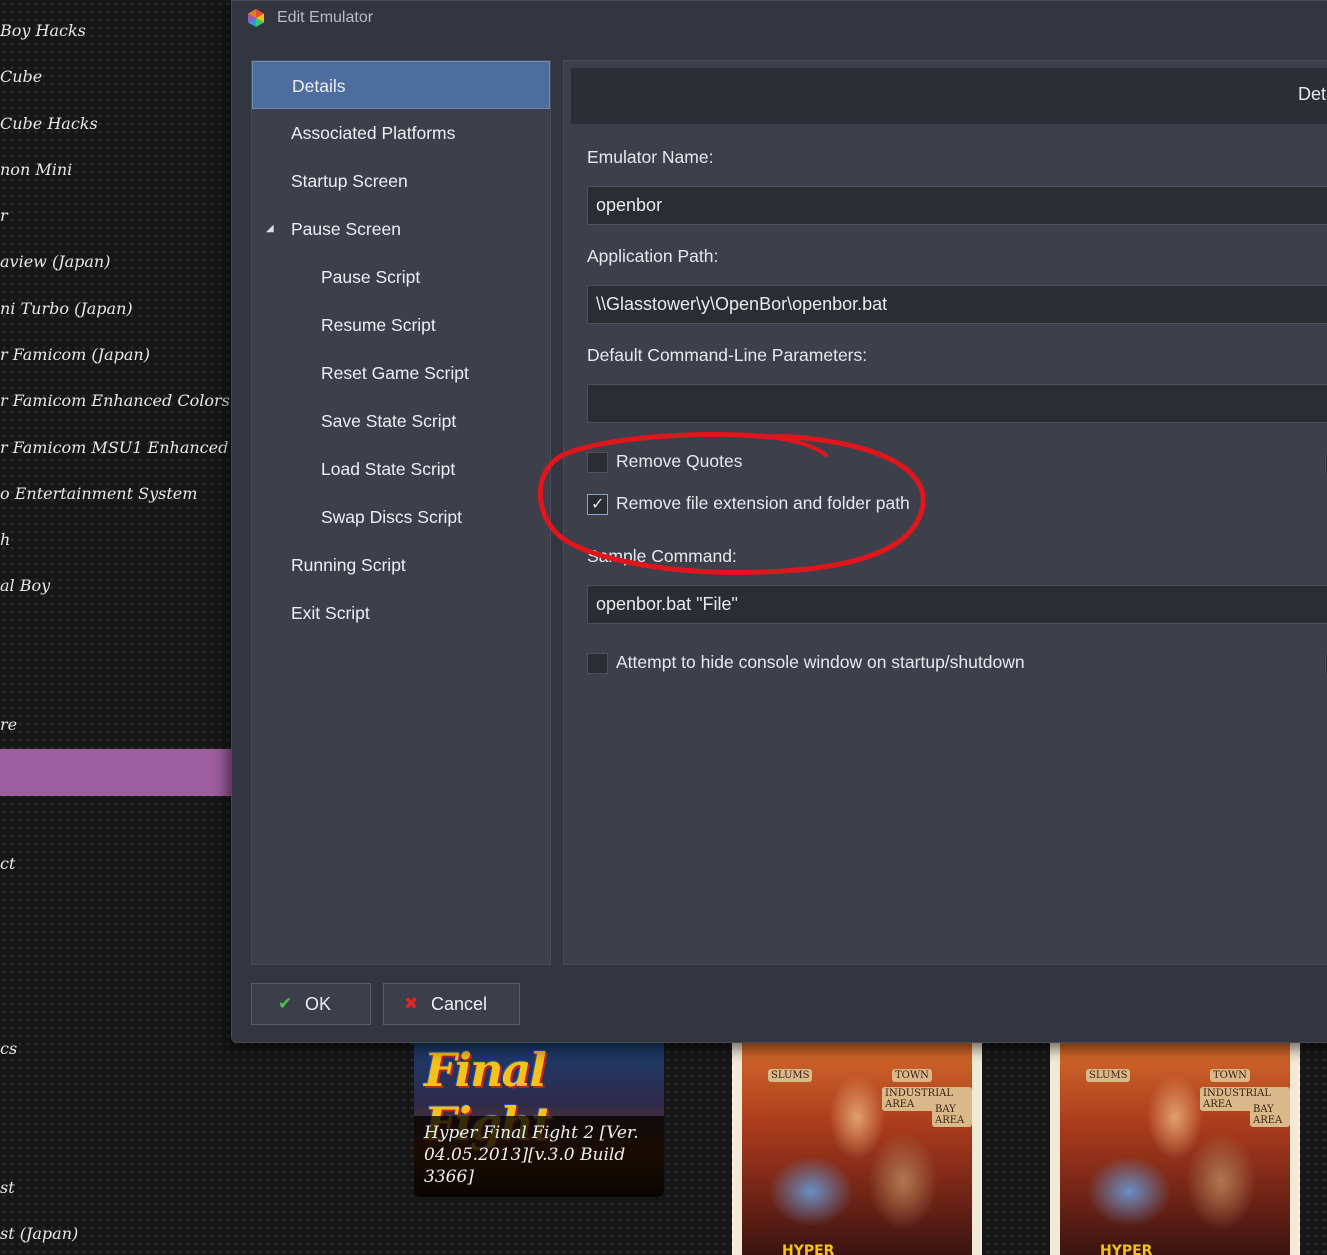 Image resolution: width=1327 pixels, height=1255 pixels. I want to click on command-line-params-input, so click(957, 403).